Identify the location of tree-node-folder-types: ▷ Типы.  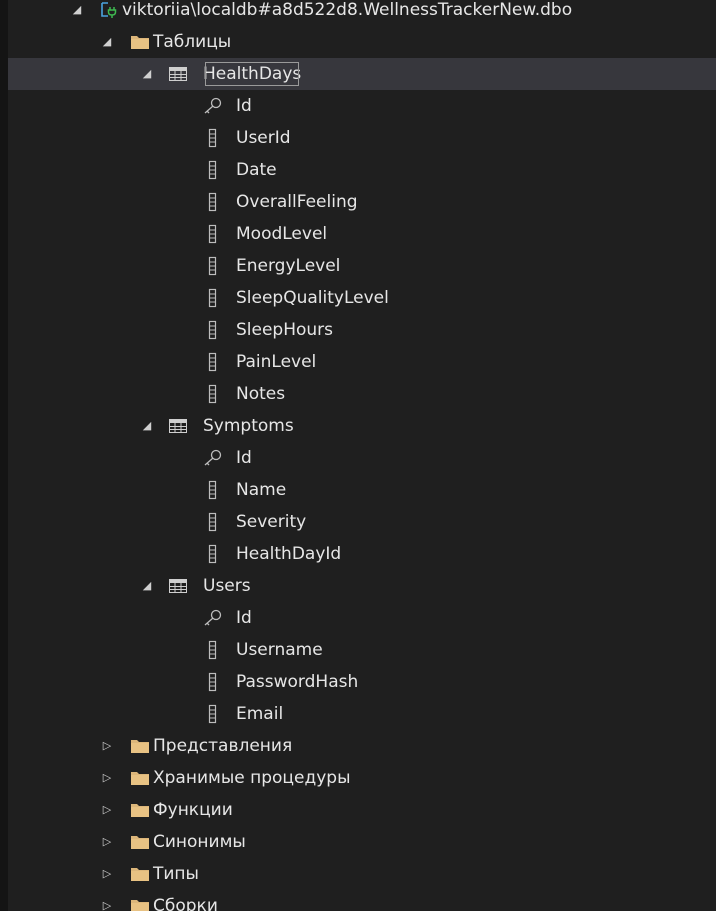
(362, 874).